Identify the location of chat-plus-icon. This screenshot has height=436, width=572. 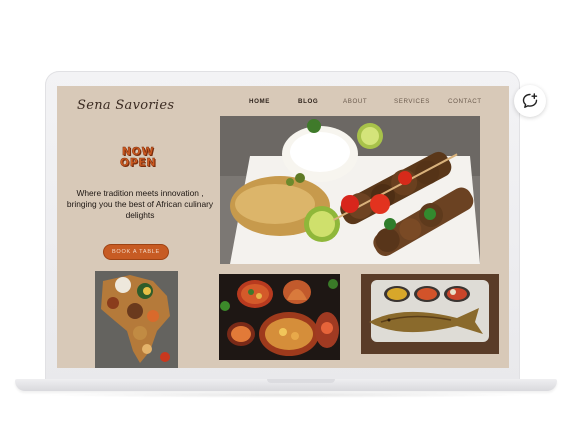
(530, 100).